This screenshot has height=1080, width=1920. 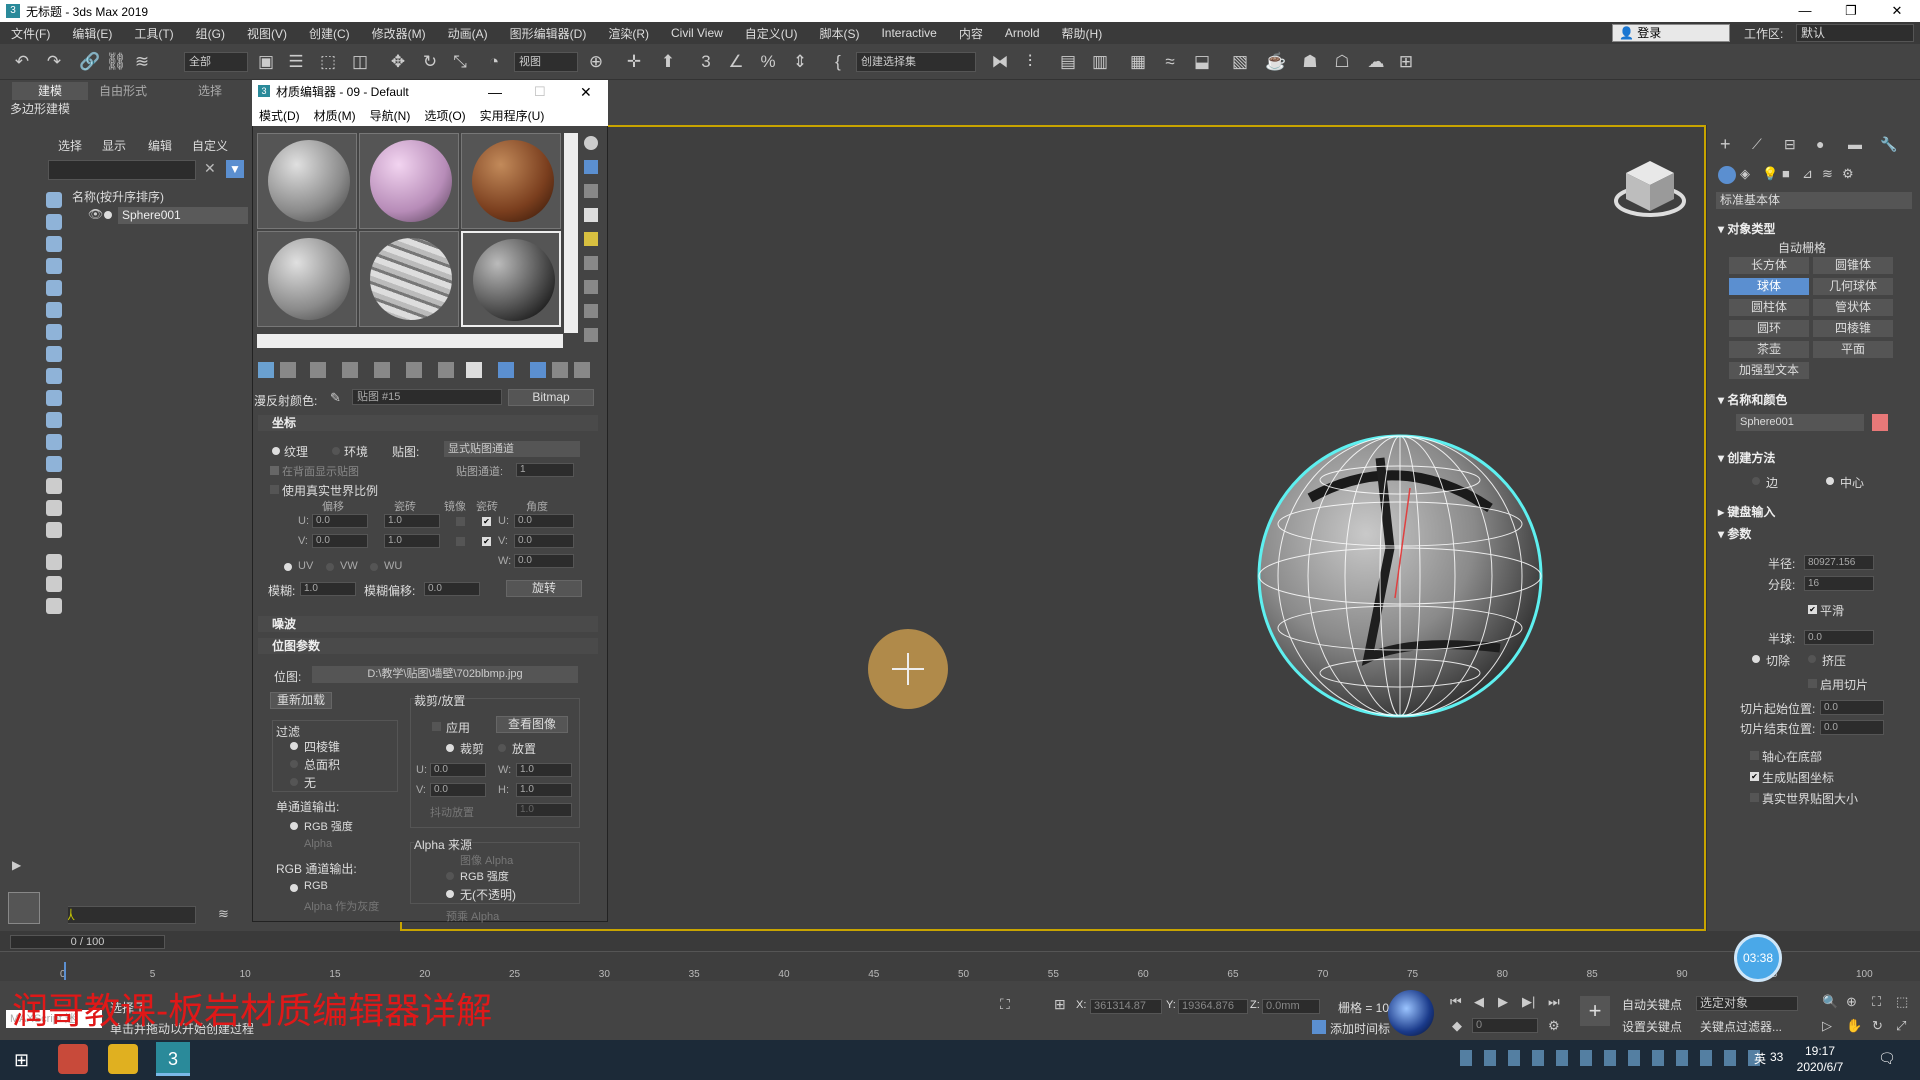 What do you see at coordinates (1734, 533) in the screenshot?
I see `parameters-heading: ▾ 参数` at bounding box center [1734, 533].